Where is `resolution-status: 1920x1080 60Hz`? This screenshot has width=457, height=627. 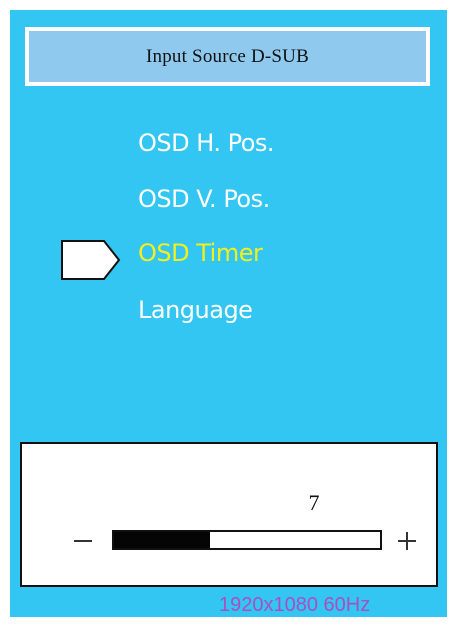 resolution-status: 1920x1080 60Hz is located at coordinates (295, 605).